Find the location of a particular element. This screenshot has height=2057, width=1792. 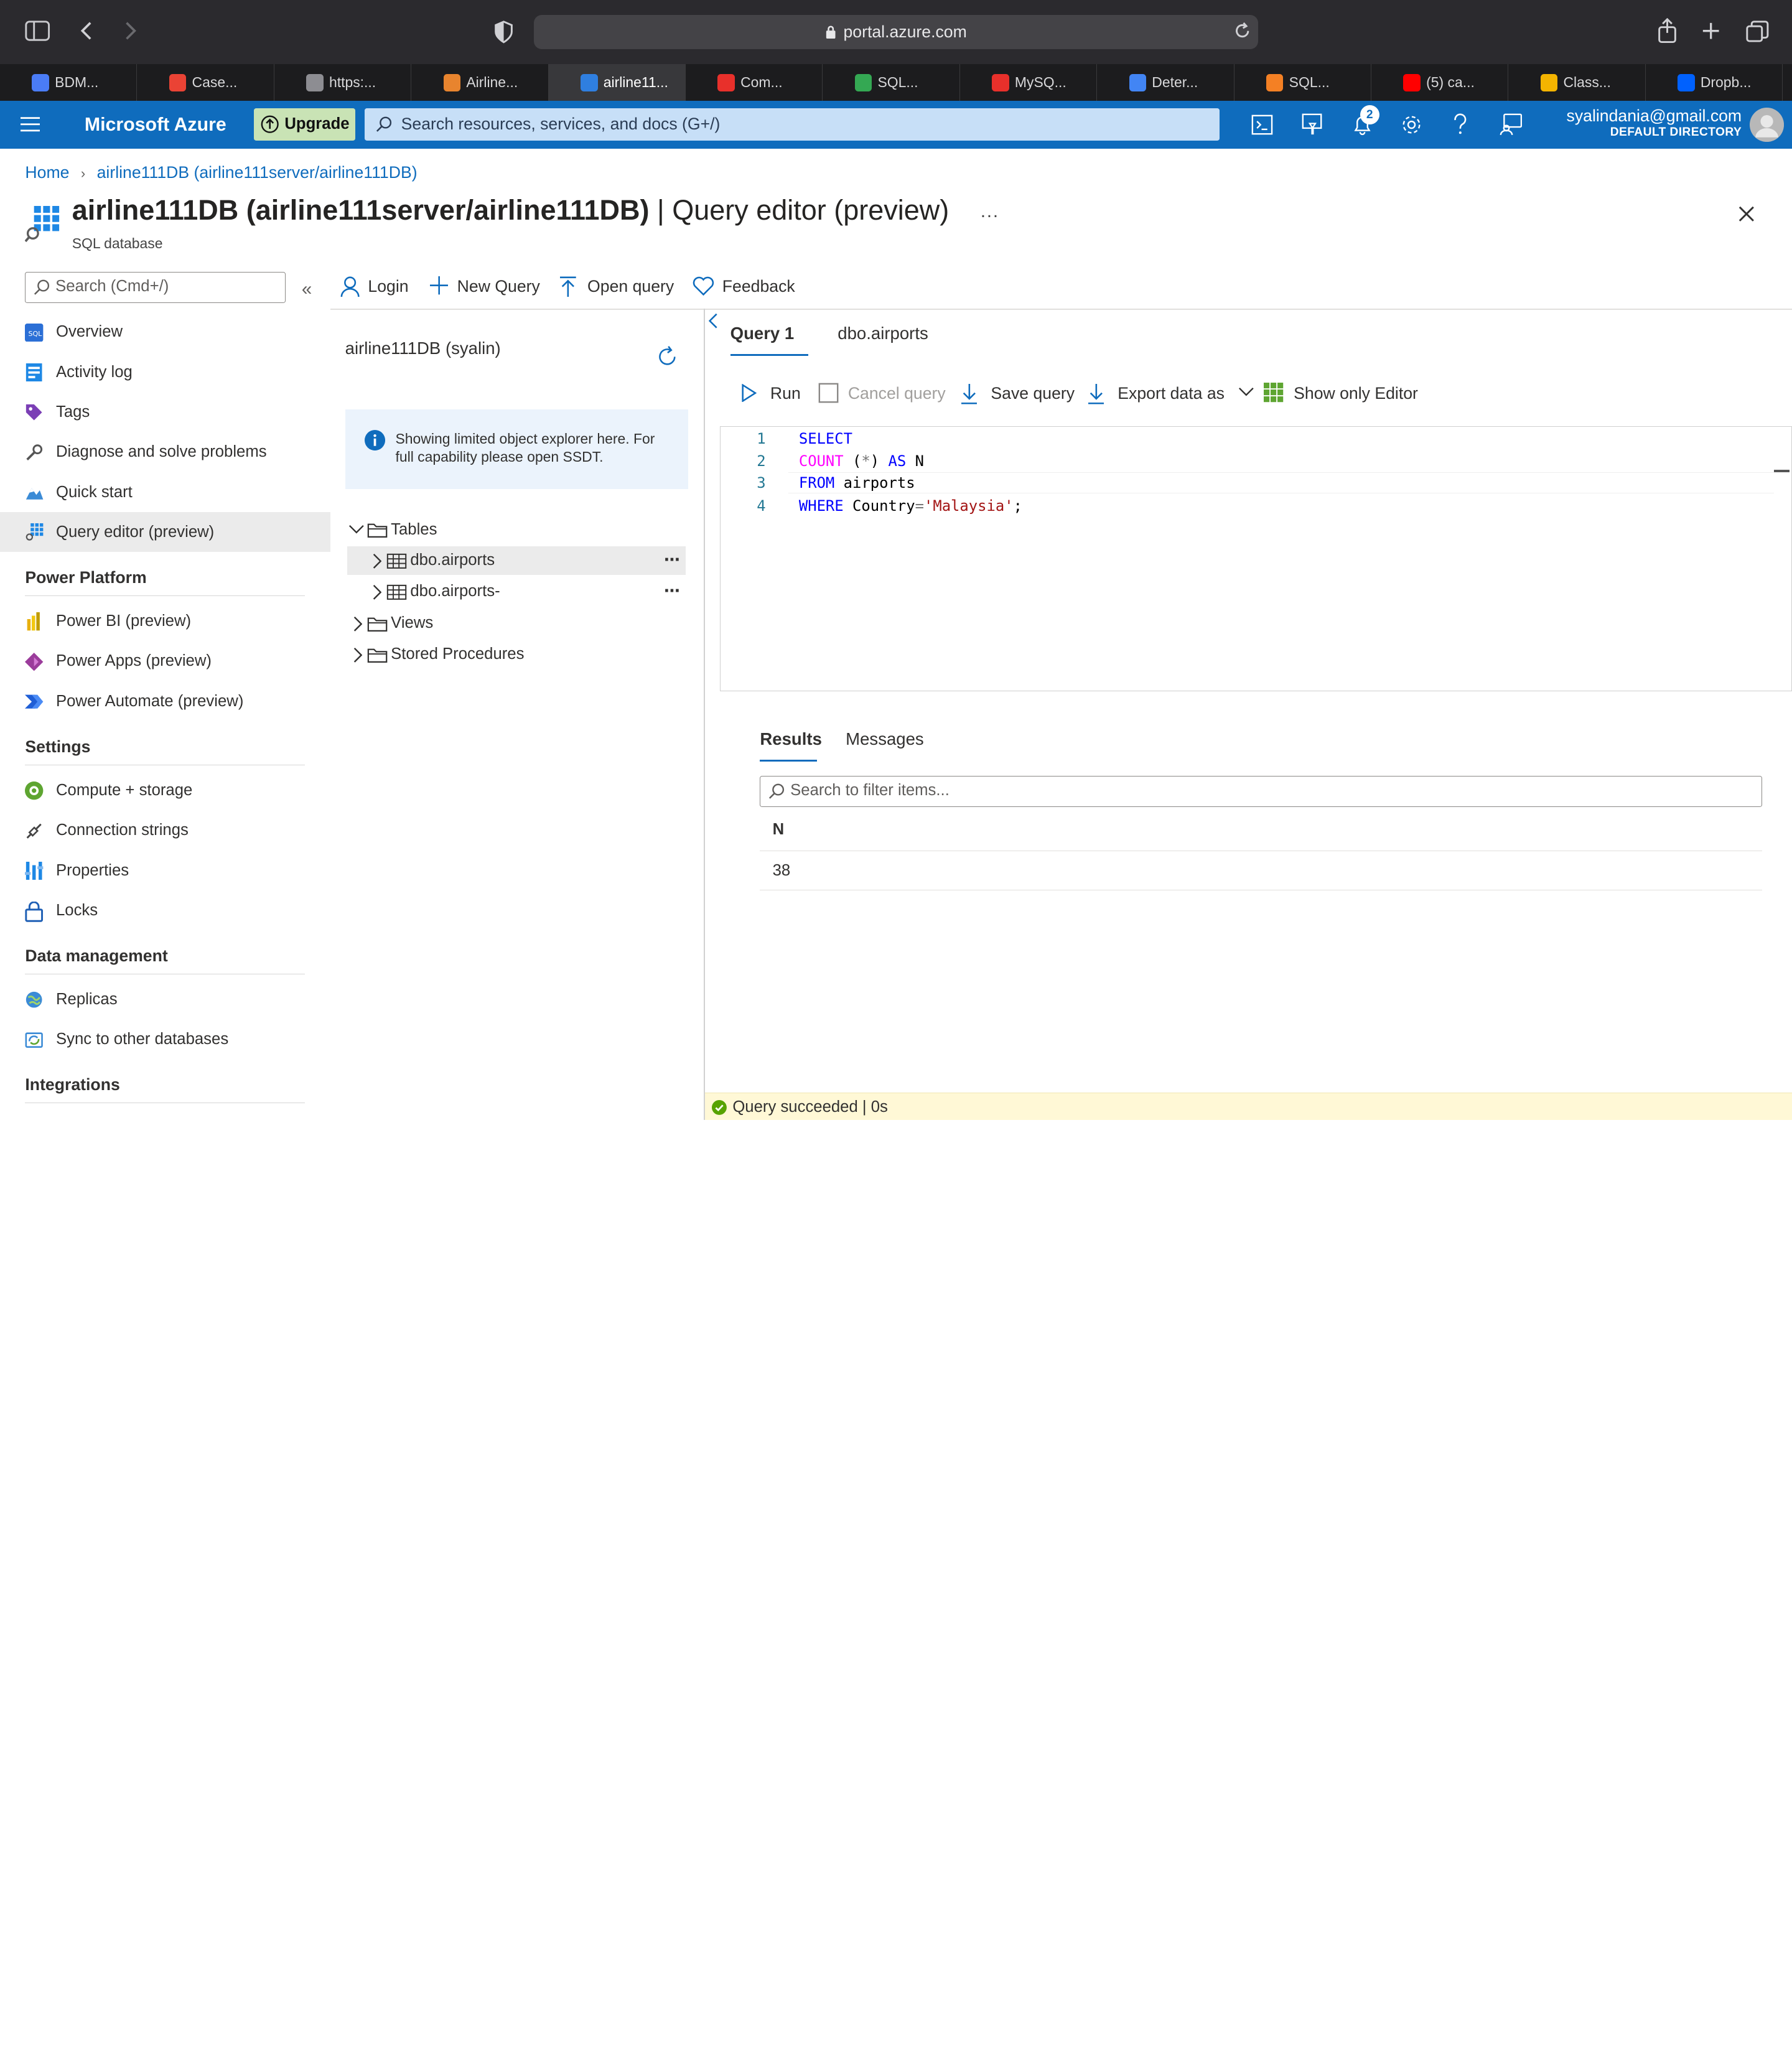

line-number: 3 is located at coordinates (761, 483).